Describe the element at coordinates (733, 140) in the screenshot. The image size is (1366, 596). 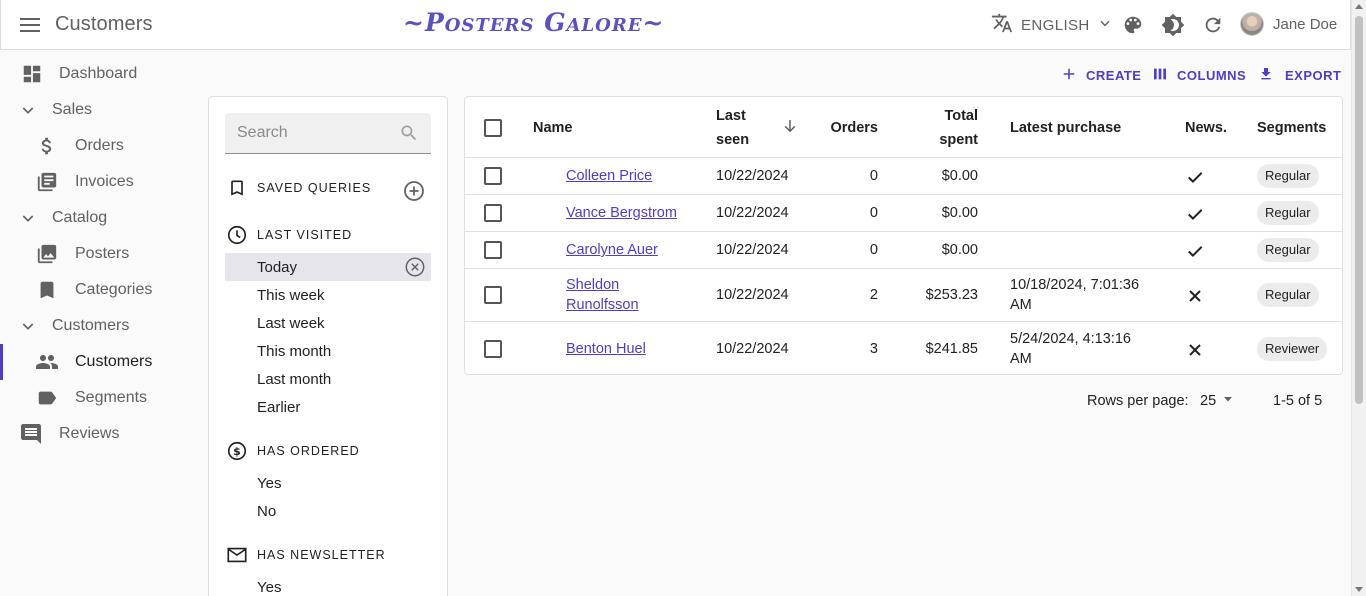
I see `header-line: seen` at that location.